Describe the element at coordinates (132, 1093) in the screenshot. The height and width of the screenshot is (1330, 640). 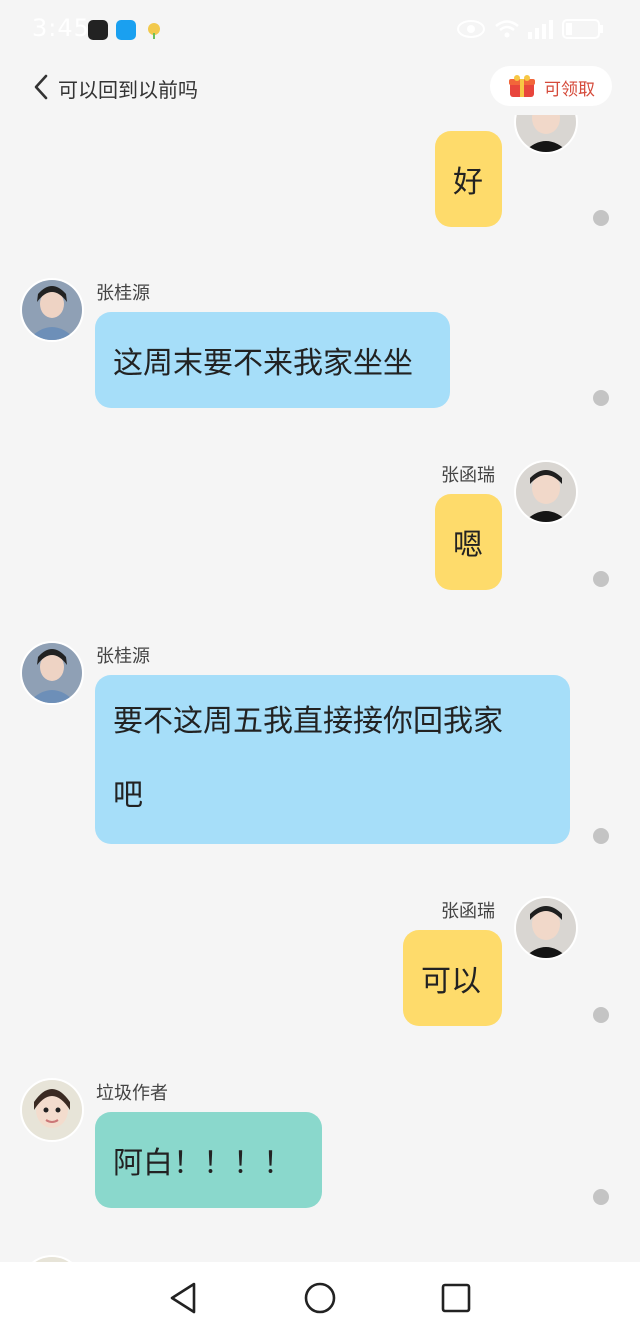
I see `sender-name: 垃圾作者` at that location.